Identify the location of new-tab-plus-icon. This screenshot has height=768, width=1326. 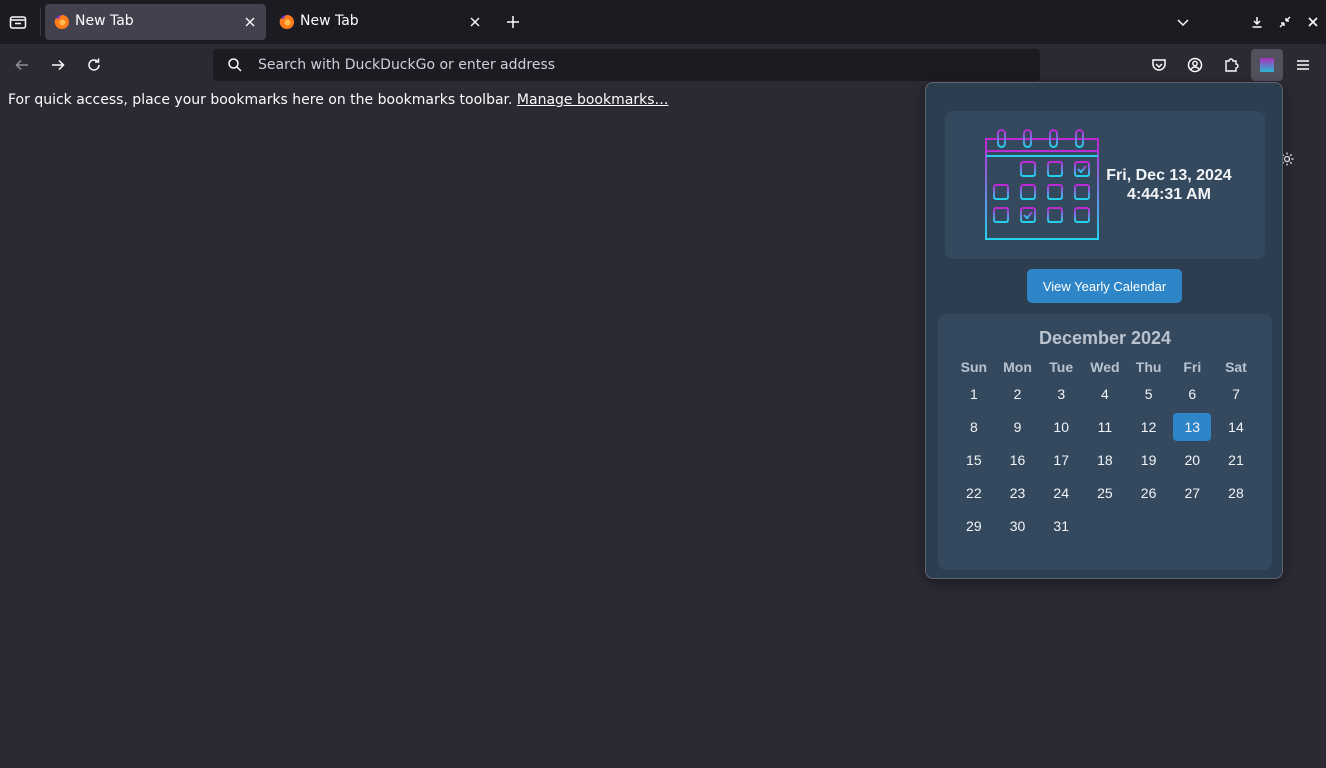
(513, 22).